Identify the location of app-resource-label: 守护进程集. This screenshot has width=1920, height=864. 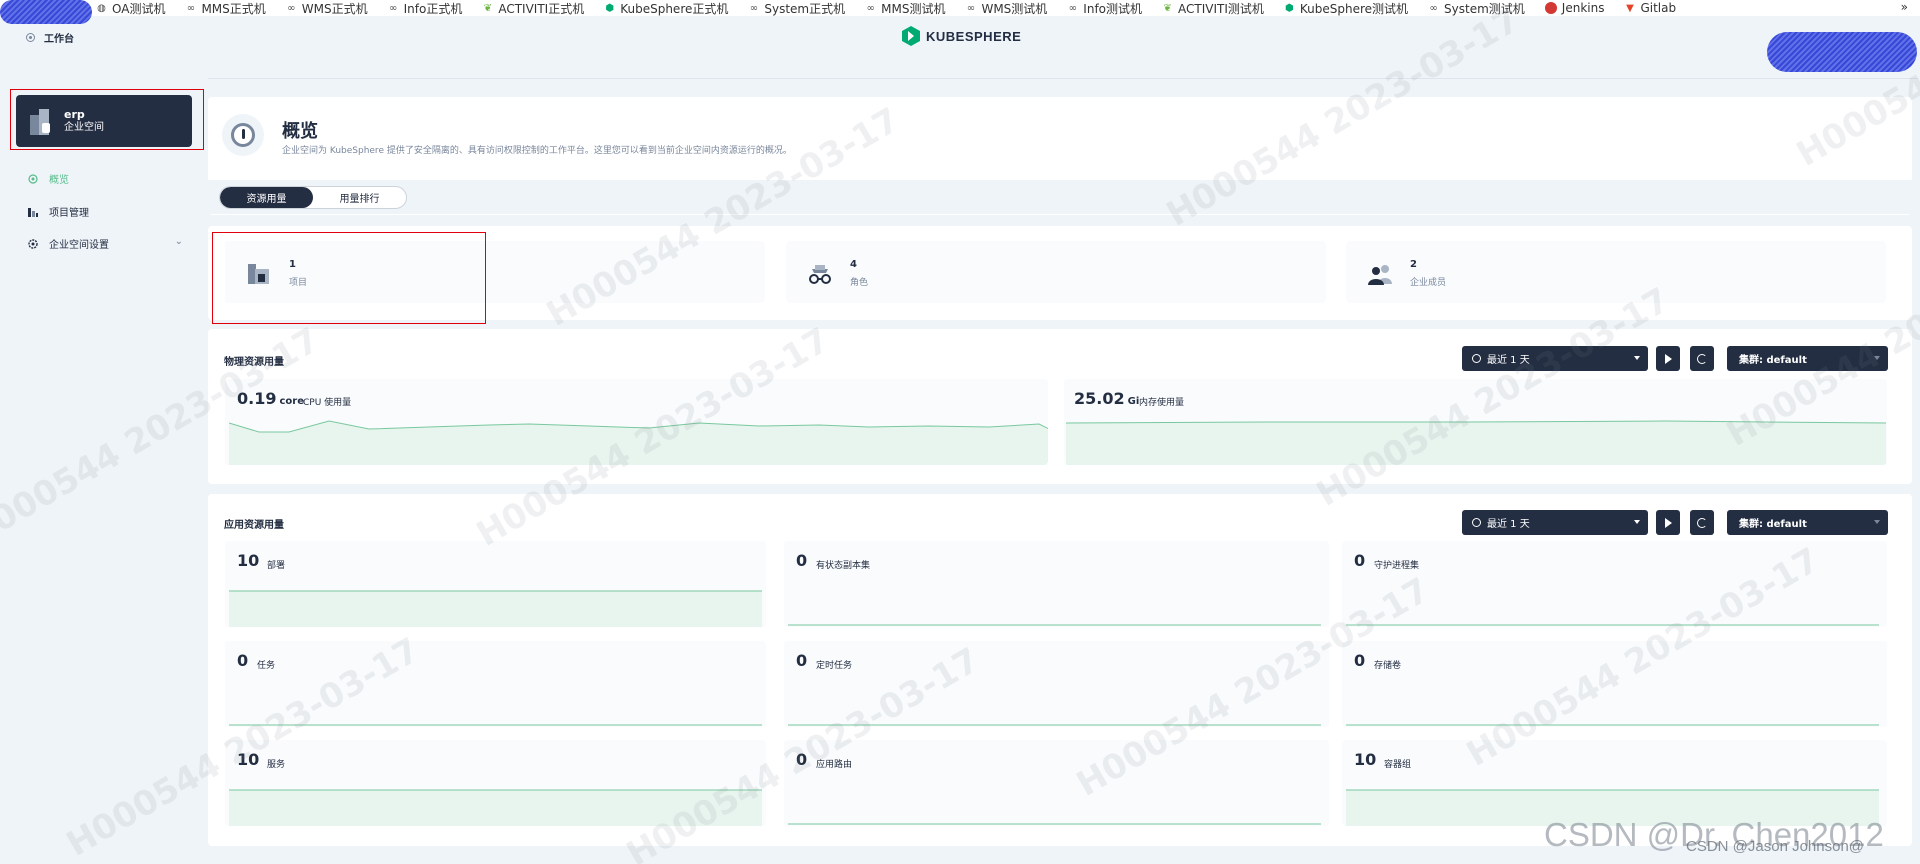
(1397, 566).